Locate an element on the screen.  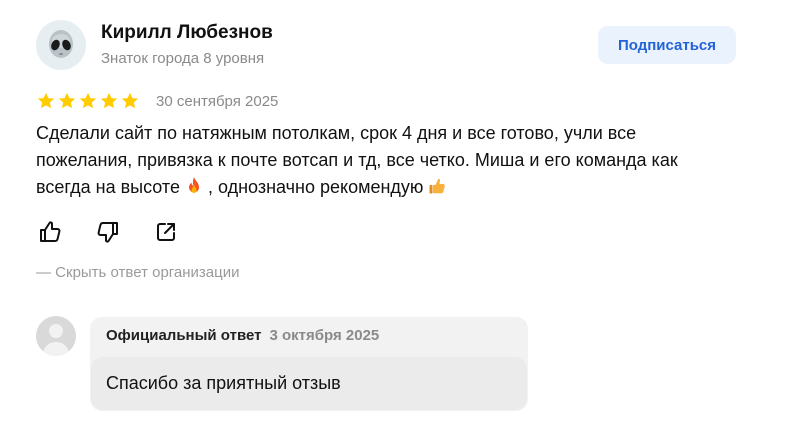
review-text-part2: , однозначно рекомендую is located at coordinates (315, 187).